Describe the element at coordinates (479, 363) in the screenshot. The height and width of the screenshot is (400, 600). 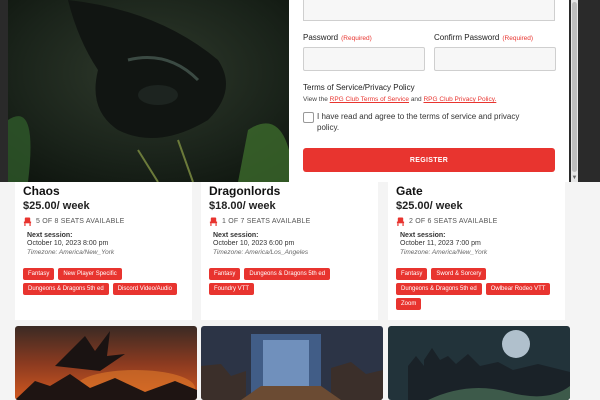
I see `moonlit-castle-image` at that location.